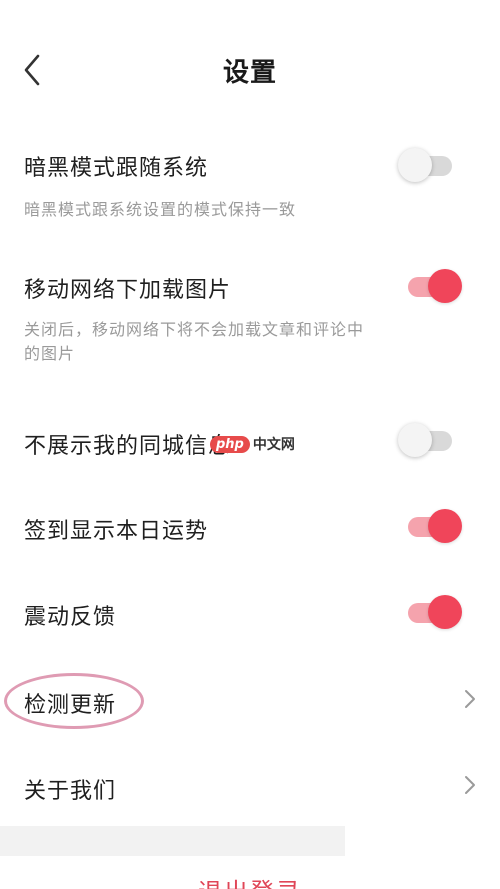 This screenshot has width=500, height=889. Describe the element at coordinates (116, 168) in the screenshot. I see `dark-mode-title: 暗黑模式跟随系统` at that location.